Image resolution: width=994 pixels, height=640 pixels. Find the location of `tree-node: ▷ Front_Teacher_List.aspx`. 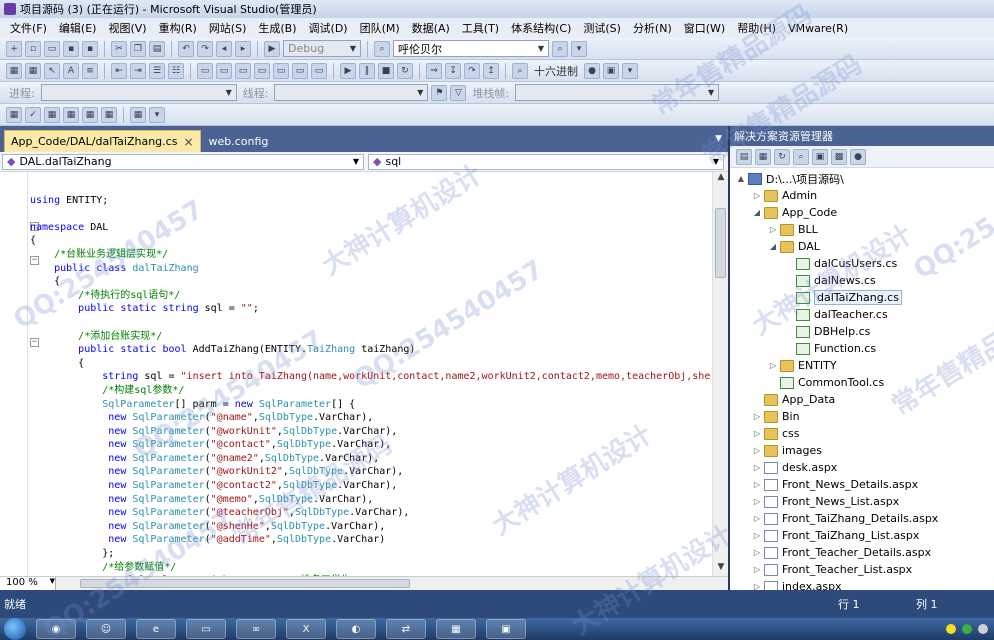

tree-node: ▷ Front_Teacher_List.aspx is located at coordinates (862, 569).